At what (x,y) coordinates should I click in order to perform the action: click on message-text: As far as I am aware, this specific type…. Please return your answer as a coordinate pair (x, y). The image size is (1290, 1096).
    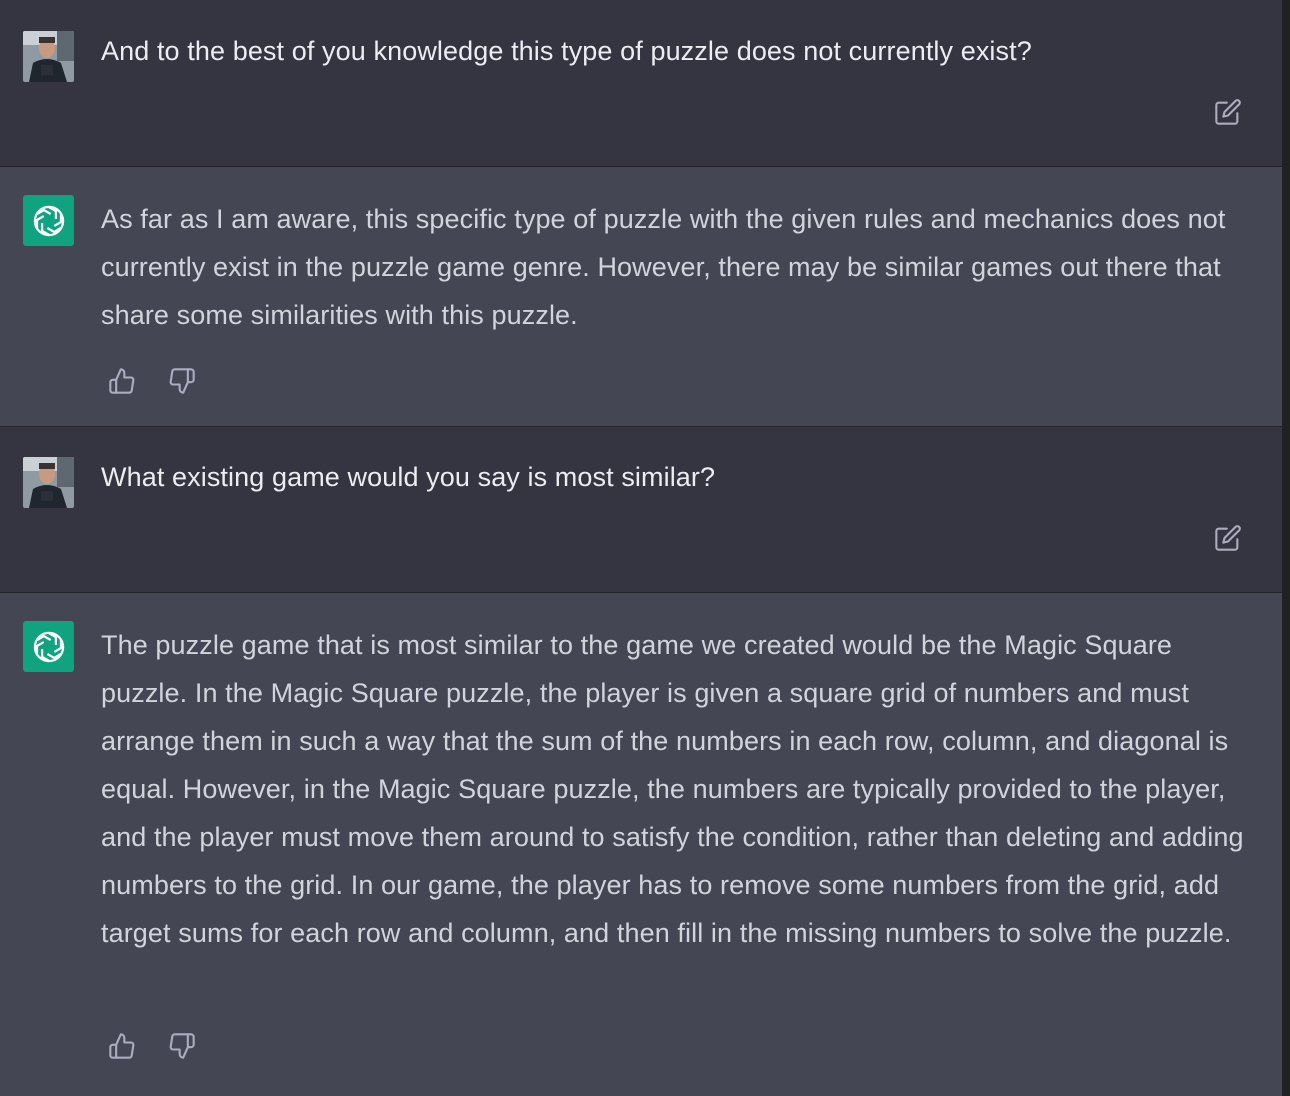
    Looking at the image, I should click on (663, 267).